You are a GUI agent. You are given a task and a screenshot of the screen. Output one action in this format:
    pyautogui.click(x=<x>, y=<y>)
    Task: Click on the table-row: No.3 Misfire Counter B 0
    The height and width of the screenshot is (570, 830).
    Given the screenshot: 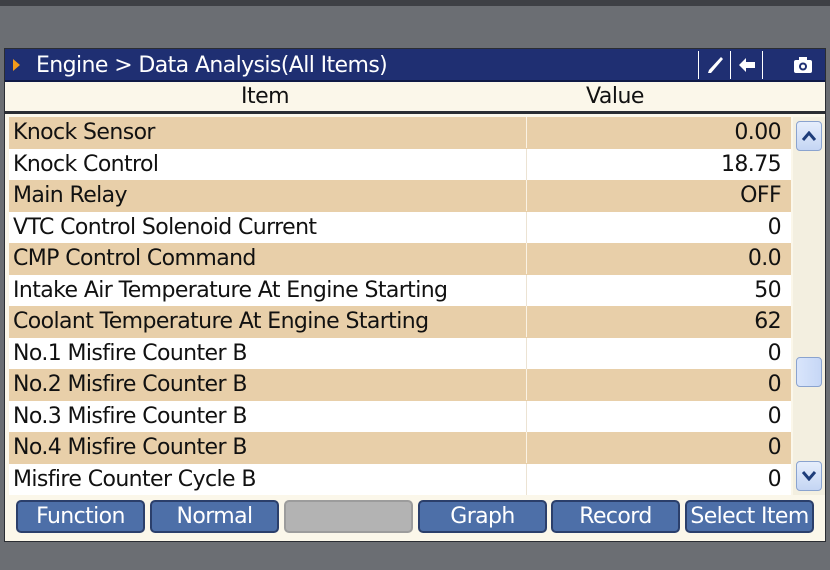 What is the action you would take?
    pyautogui.click(x=400, y=416)
    